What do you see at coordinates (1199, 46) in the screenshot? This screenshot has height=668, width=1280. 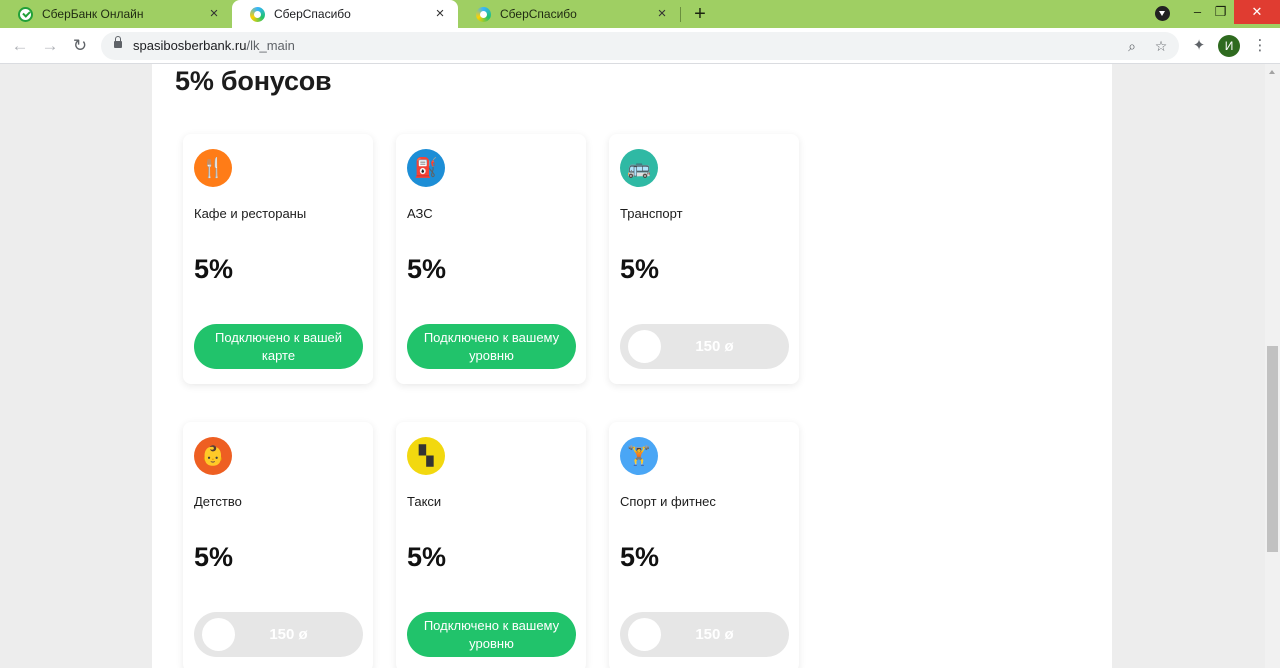 I see `extensions-puzzle-icon: ✦` at bounding box center [1199, 46].